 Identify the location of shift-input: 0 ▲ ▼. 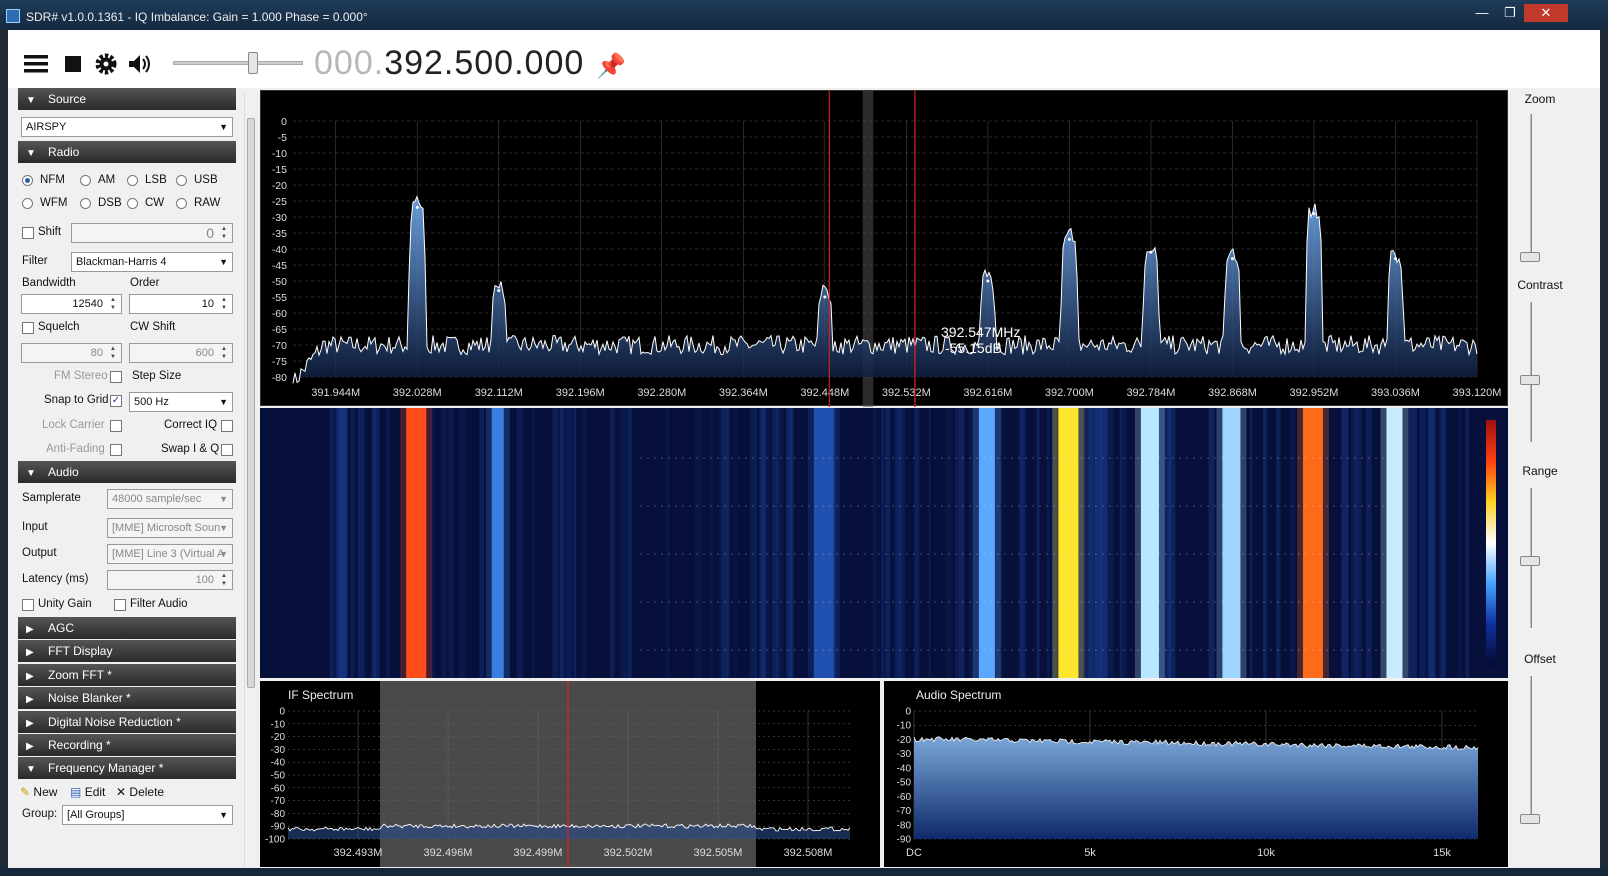
(152, 233).